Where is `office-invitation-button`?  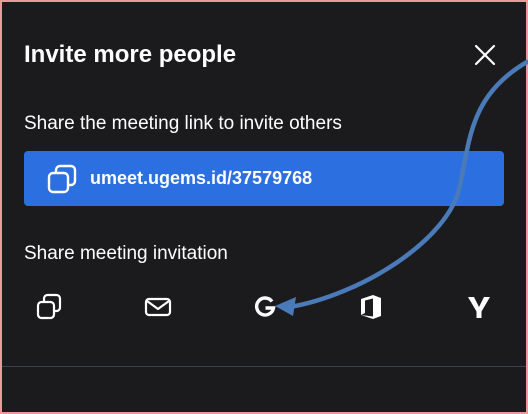 office-invitation-button is located at coordinates (371, 307).